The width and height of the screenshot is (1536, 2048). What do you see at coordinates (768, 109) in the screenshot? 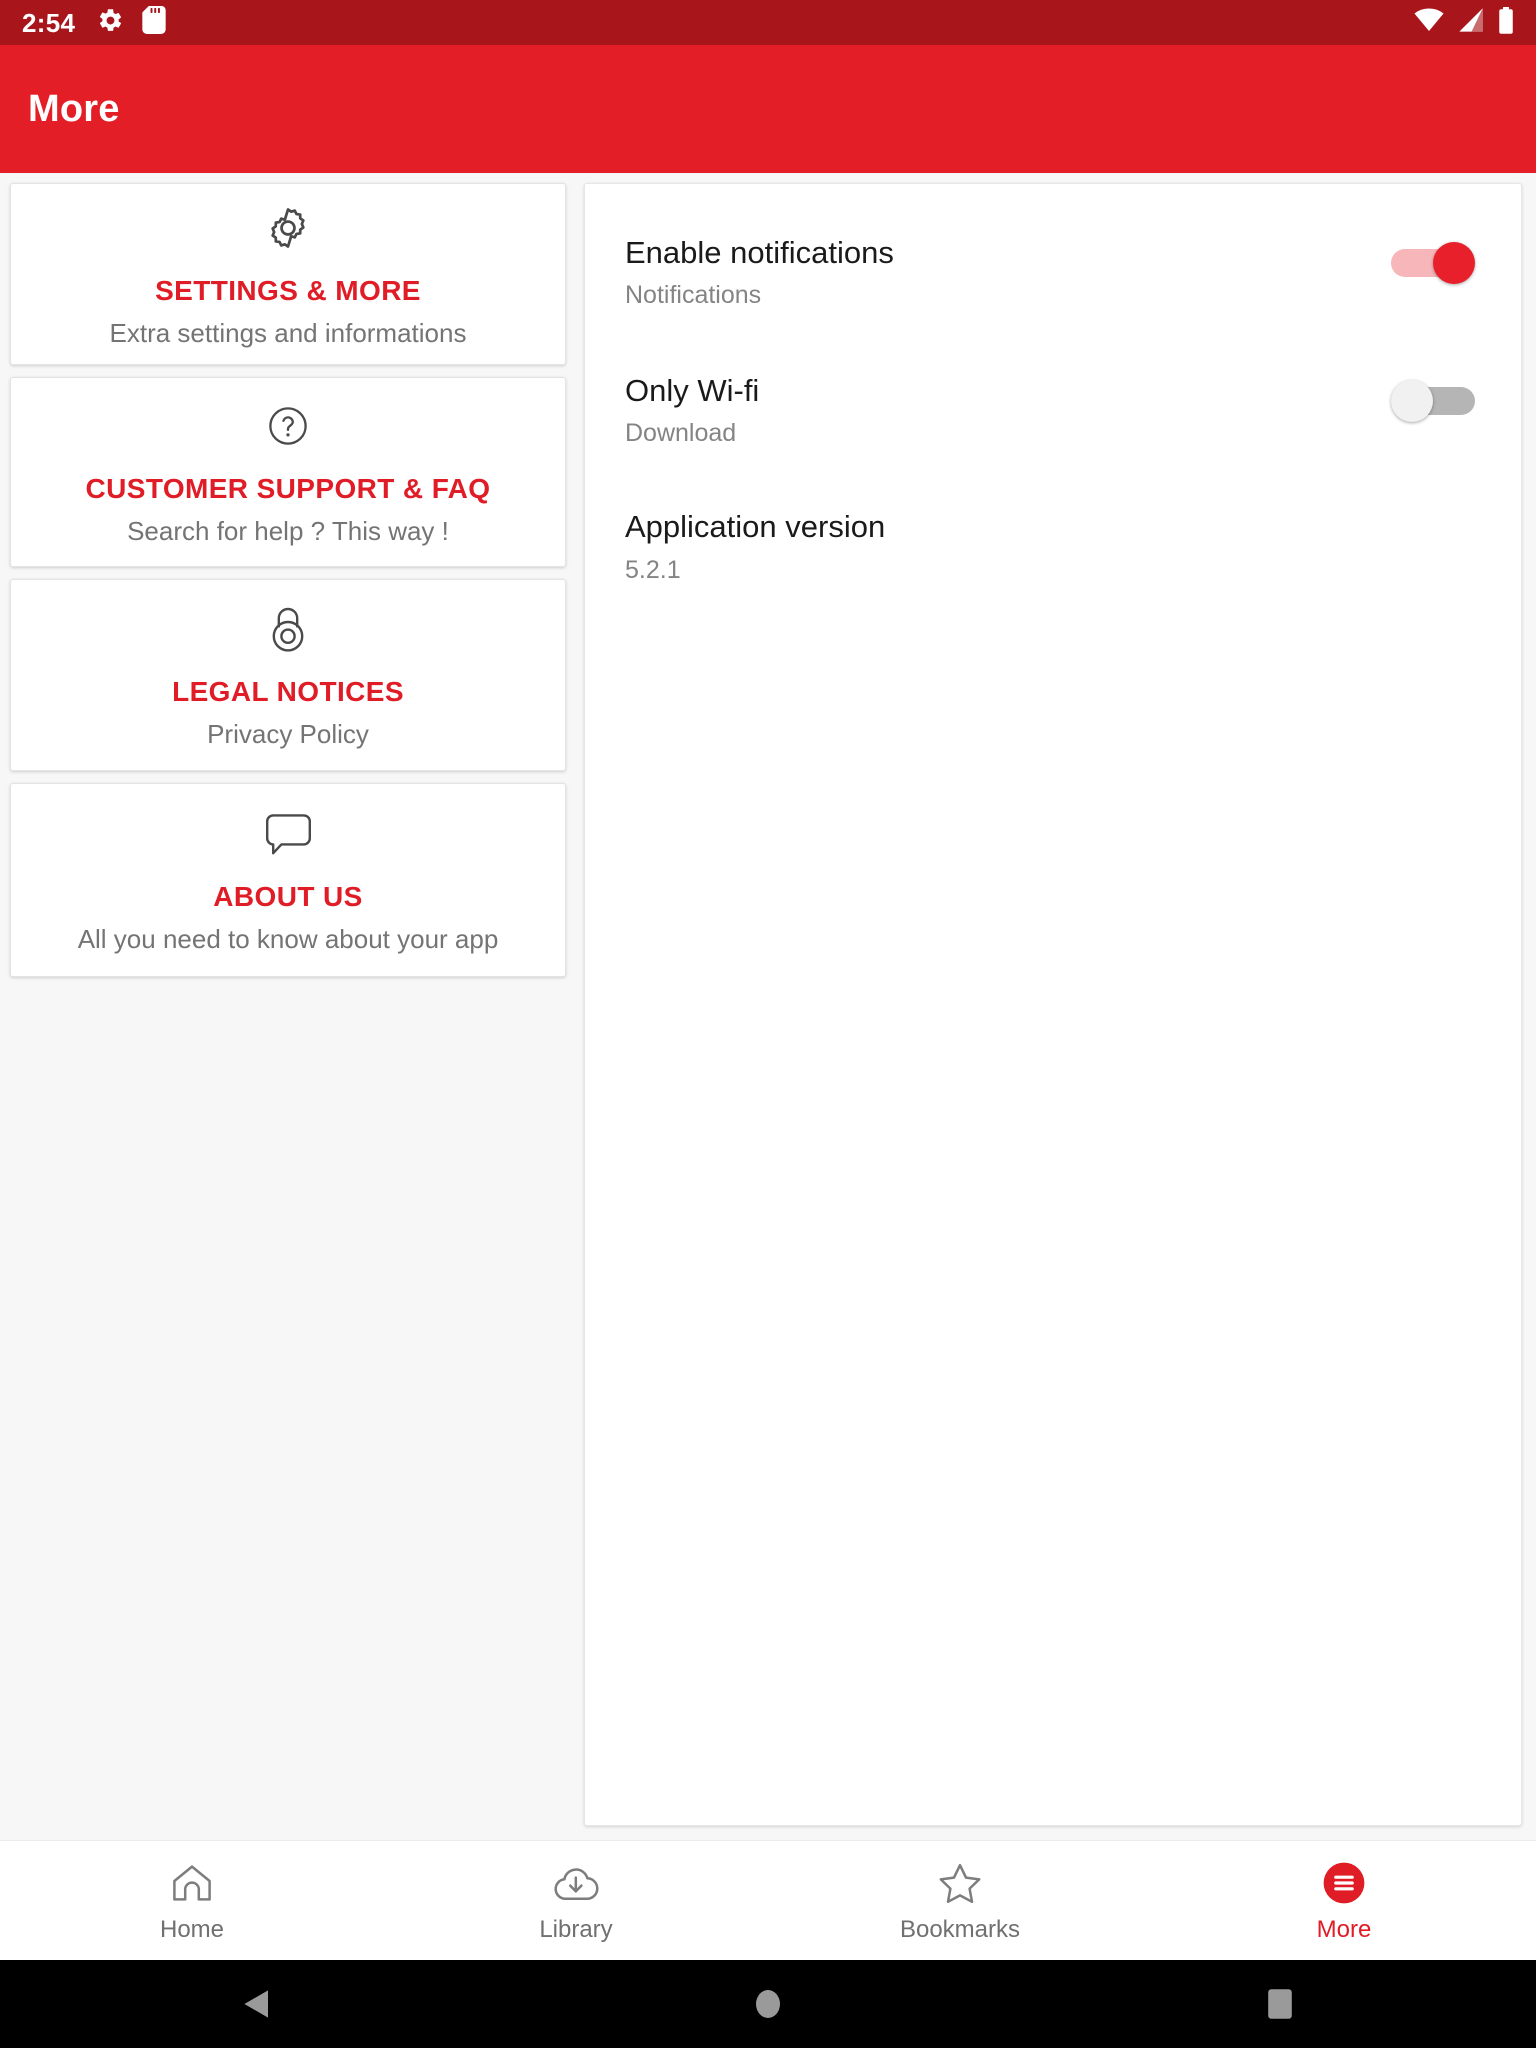
I see `app-bar: More` at bounding box center [768, 109].